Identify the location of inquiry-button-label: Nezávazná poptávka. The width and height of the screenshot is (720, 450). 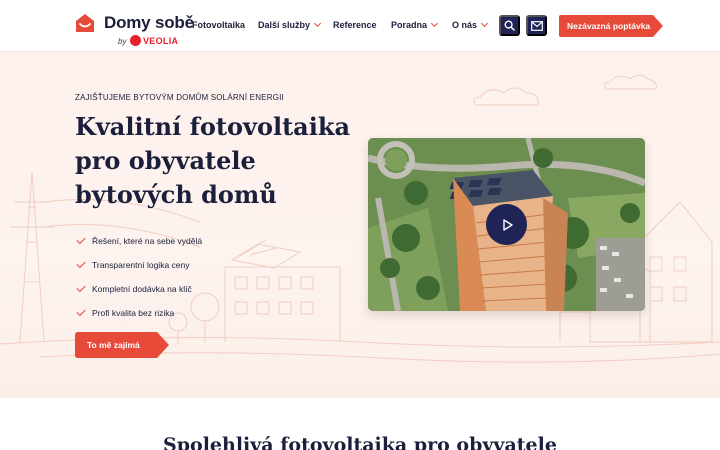
(609, 26).